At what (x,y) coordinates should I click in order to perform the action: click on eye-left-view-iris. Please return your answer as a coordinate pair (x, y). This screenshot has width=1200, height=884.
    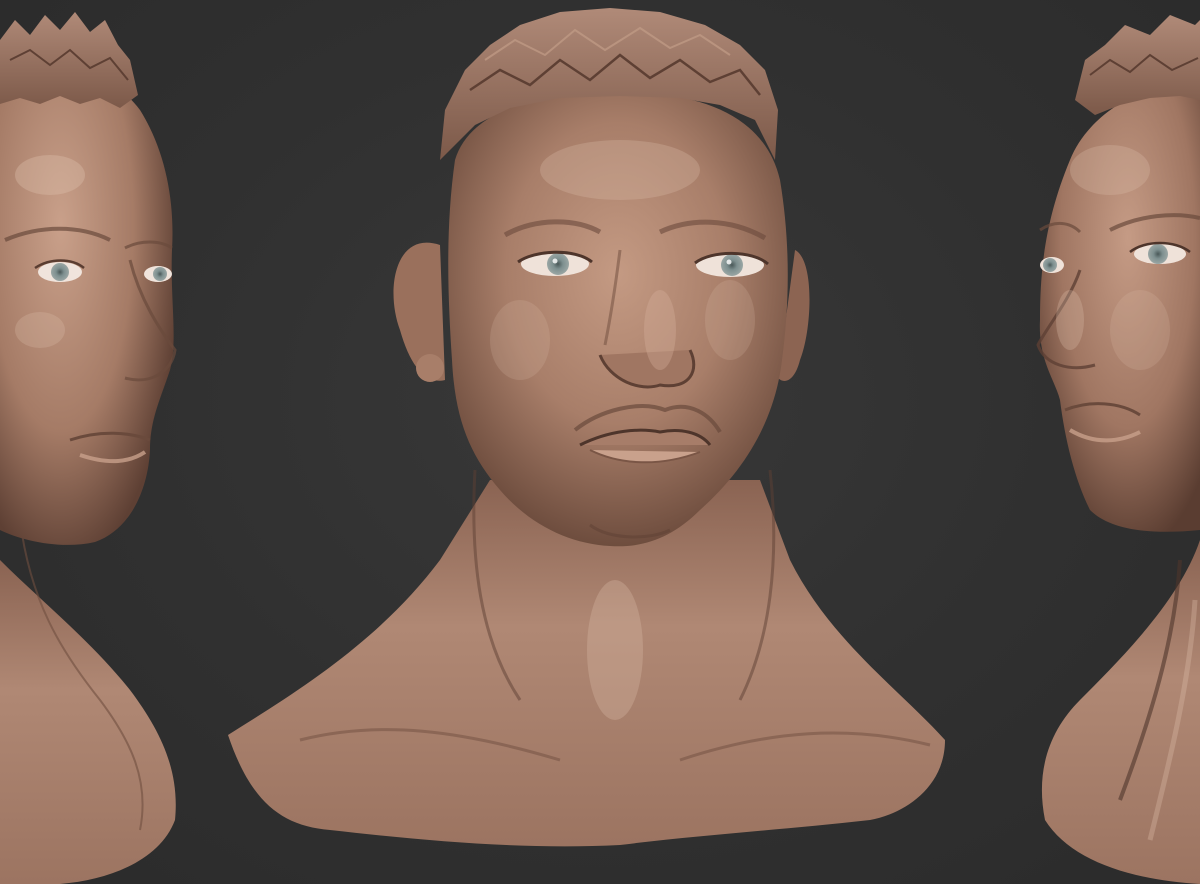
    Looking at the image, I should click on (60, 272).